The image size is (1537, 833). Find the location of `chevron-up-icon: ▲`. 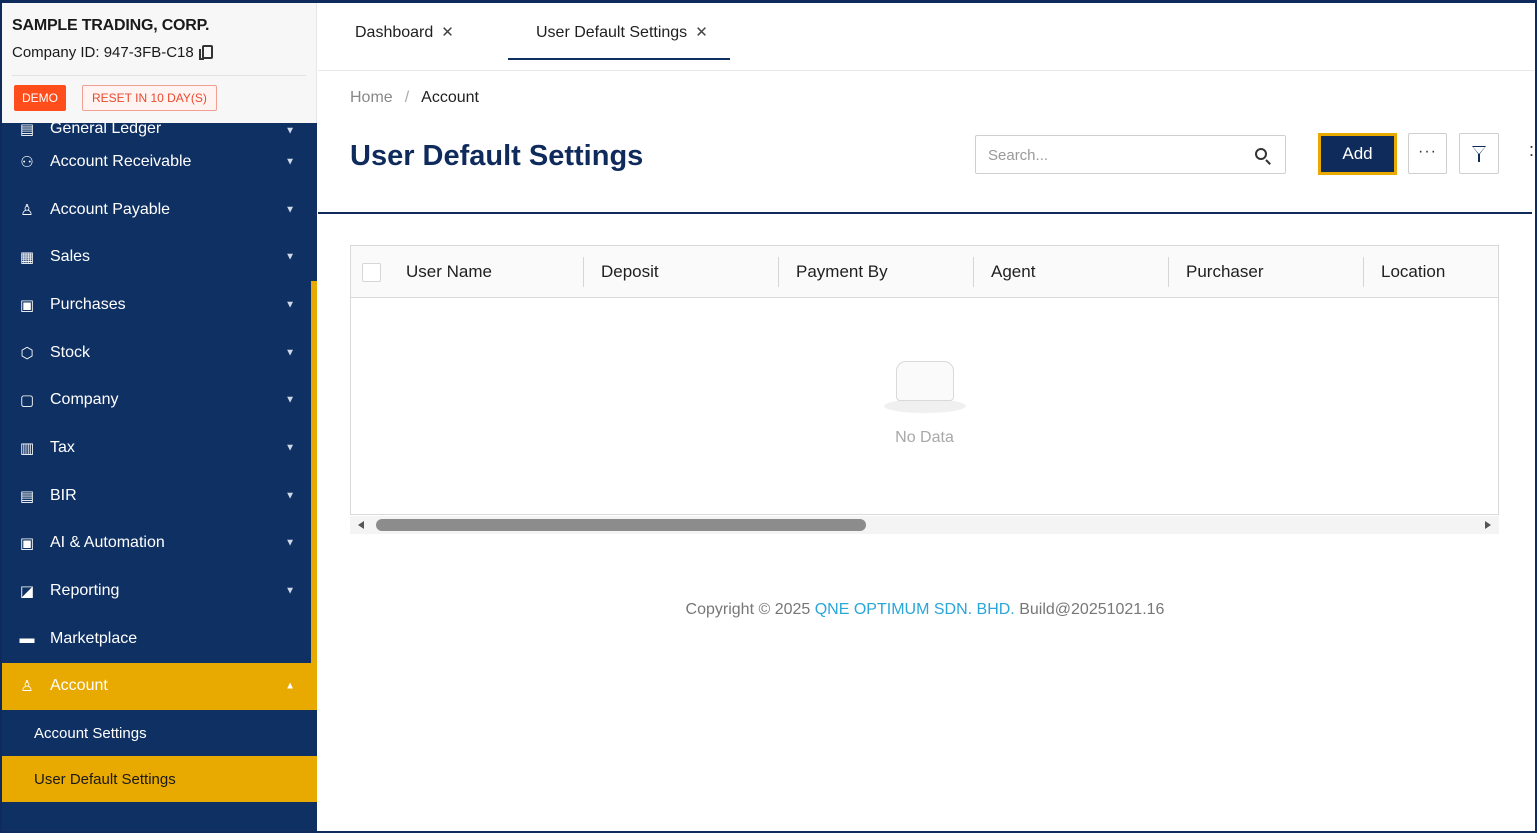

chevron-up-icon: ▲ is located at coordinates (290, 686).